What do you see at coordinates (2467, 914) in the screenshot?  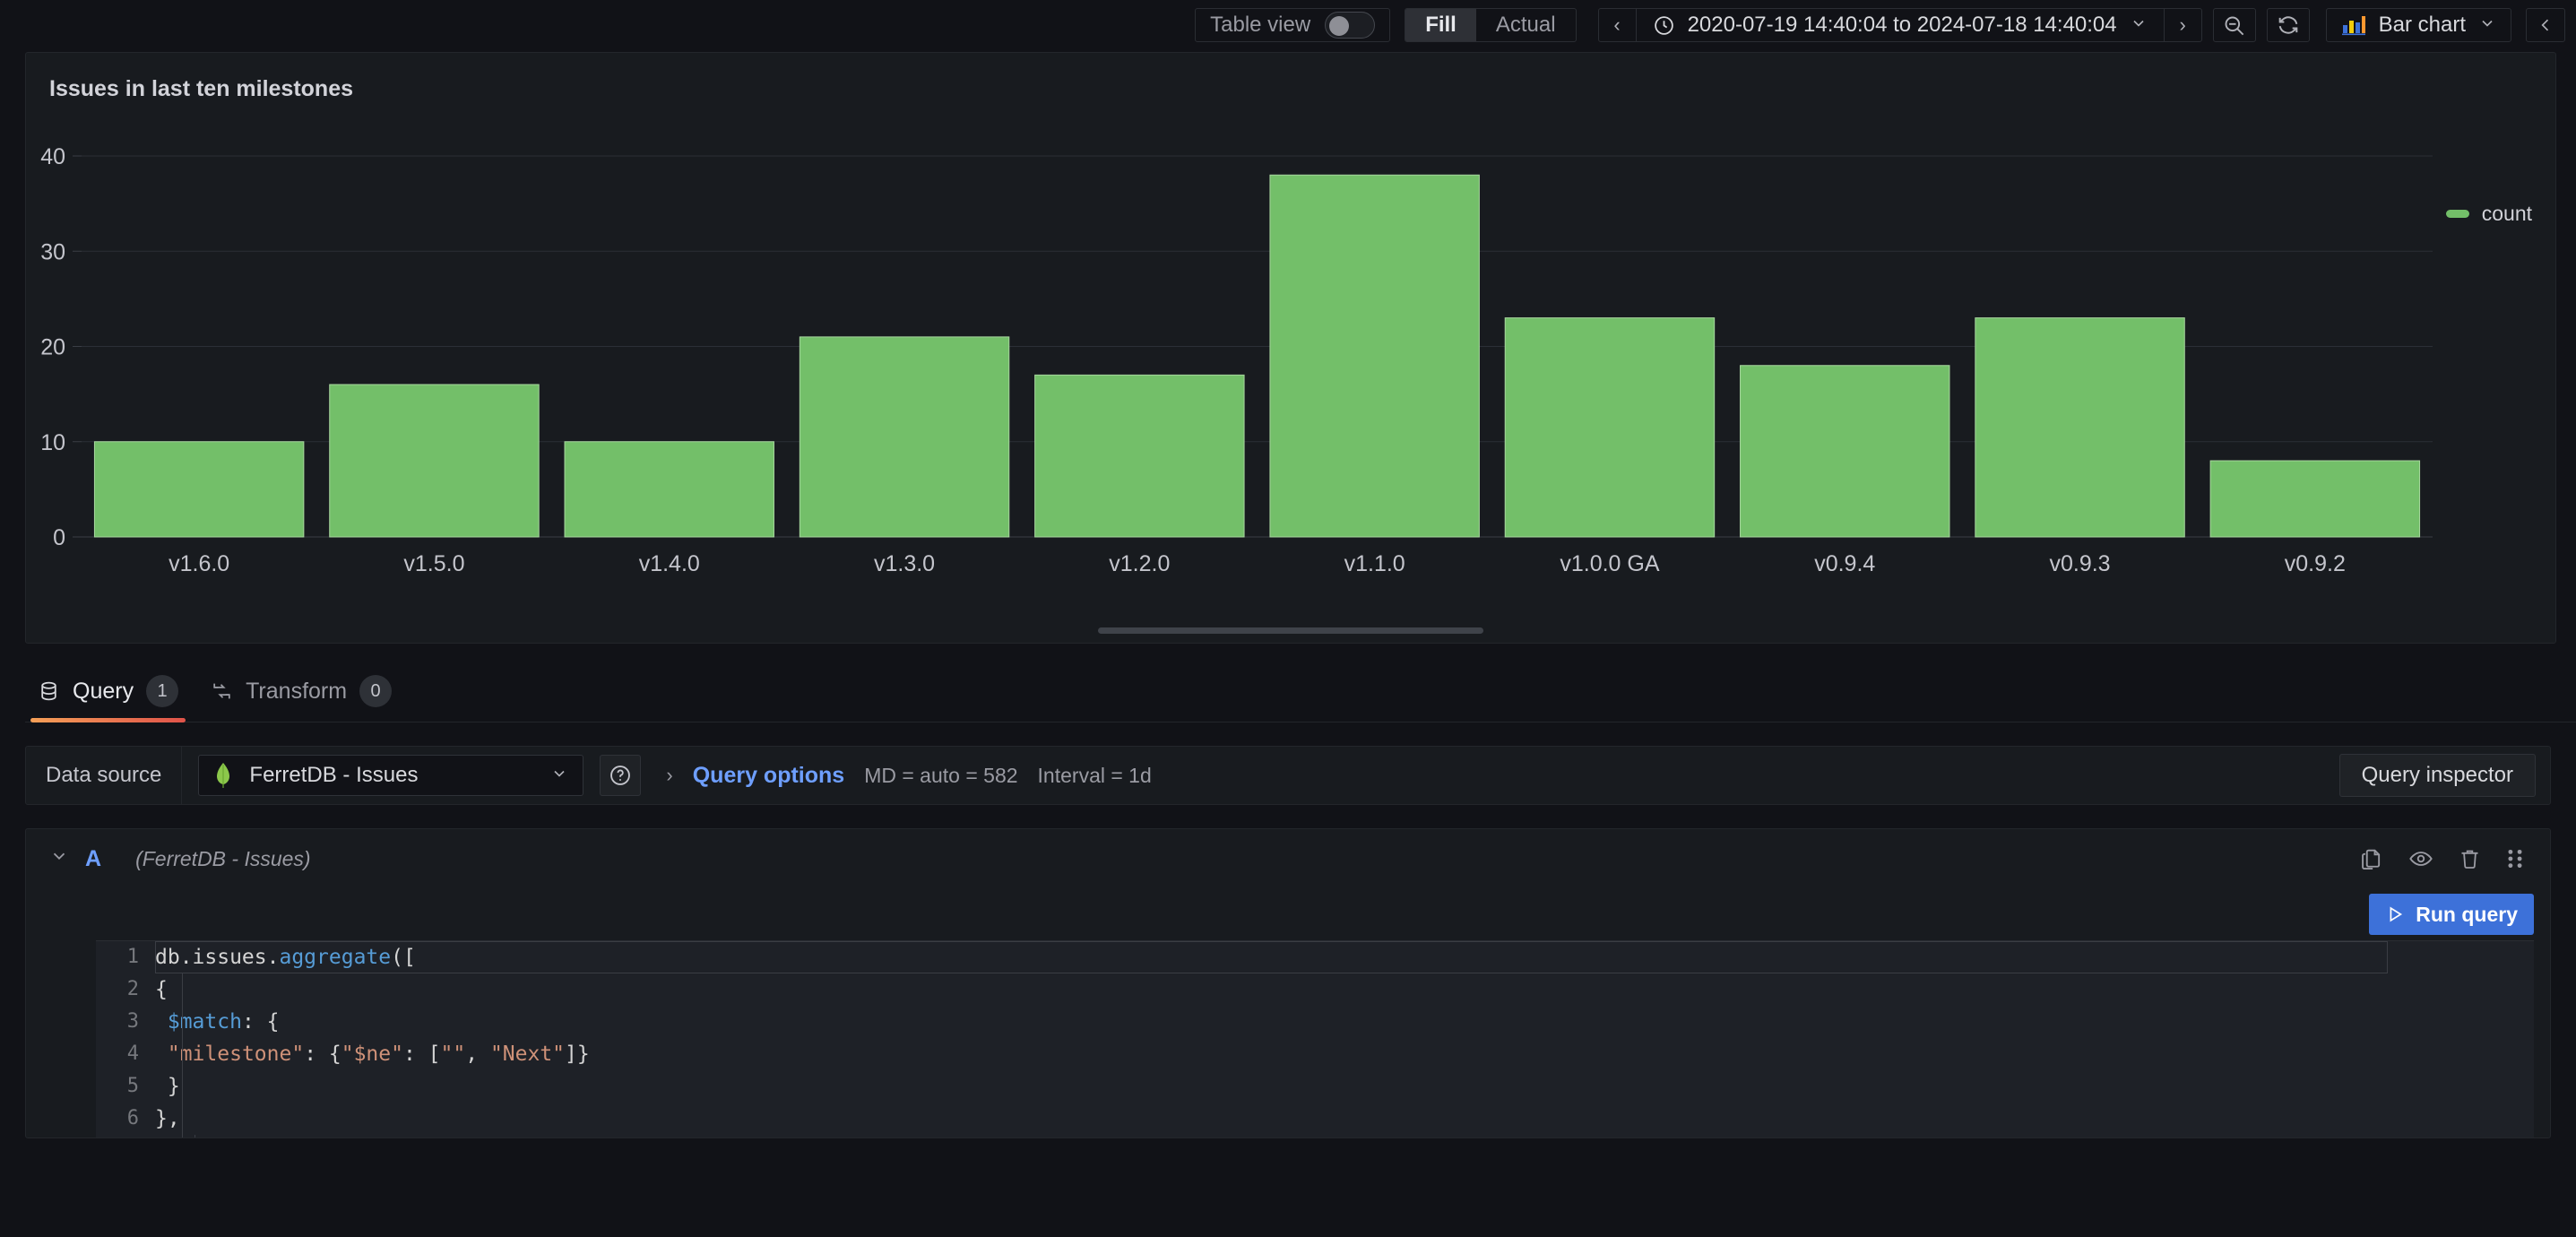 I see `run-query-label: Run query` at bounding box center [2467, 914].